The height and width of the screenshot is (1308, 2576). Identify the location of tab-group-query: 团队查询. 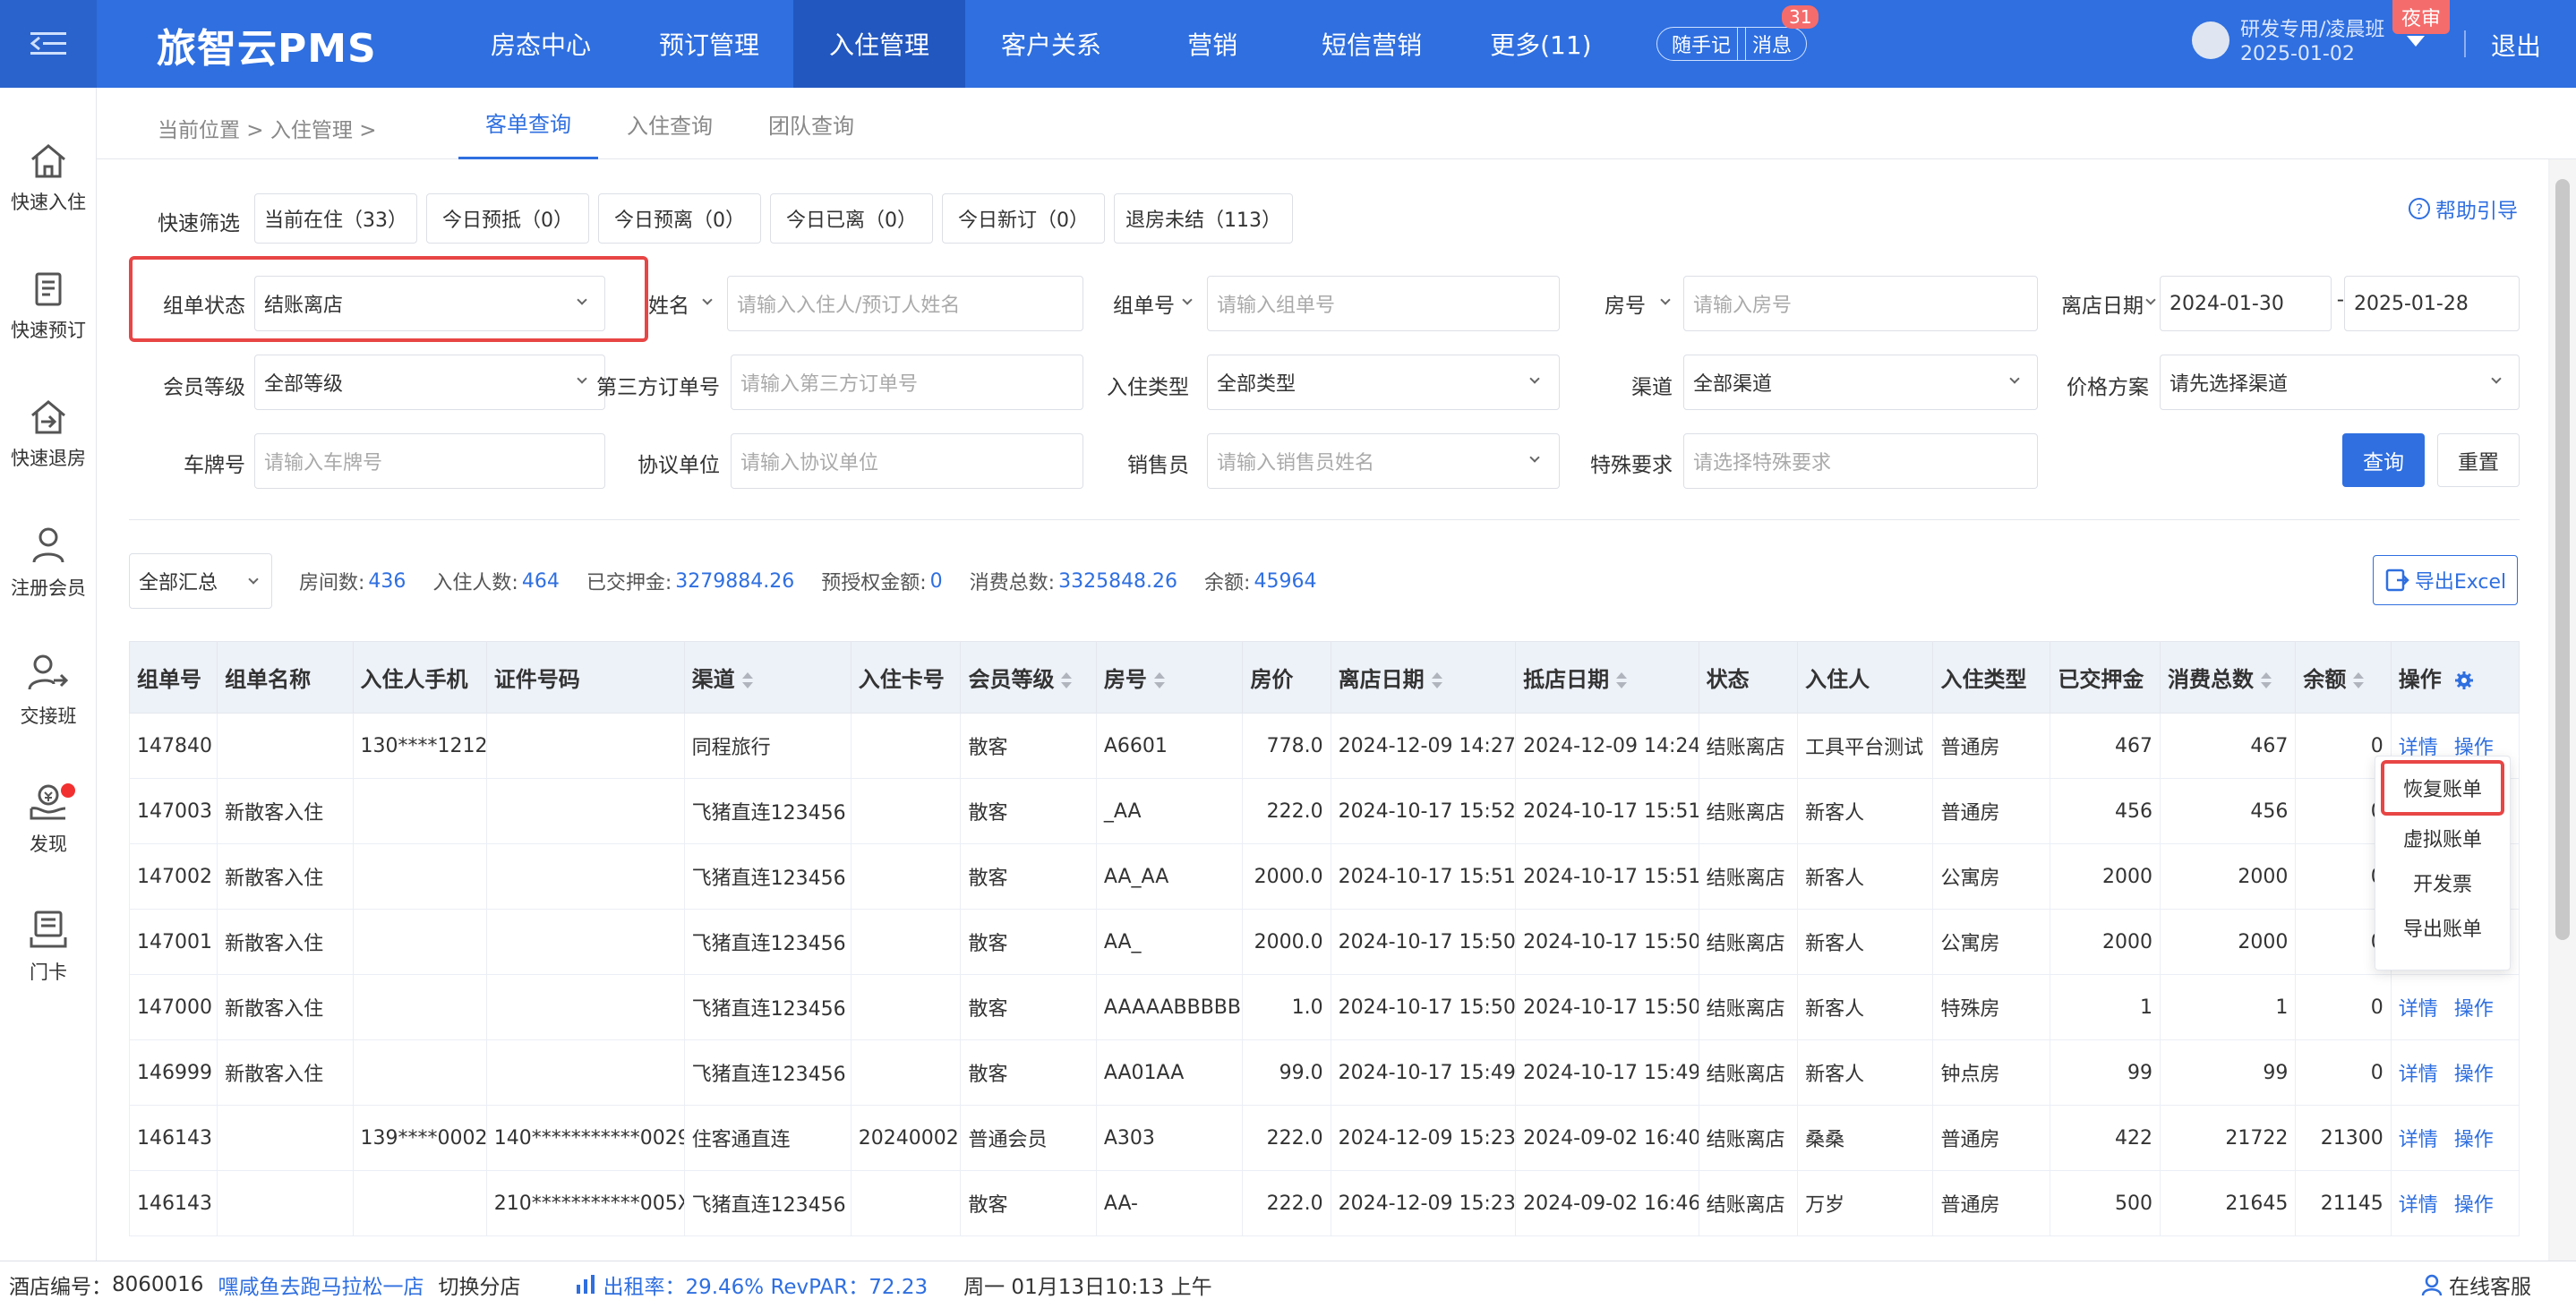
(811, 123).